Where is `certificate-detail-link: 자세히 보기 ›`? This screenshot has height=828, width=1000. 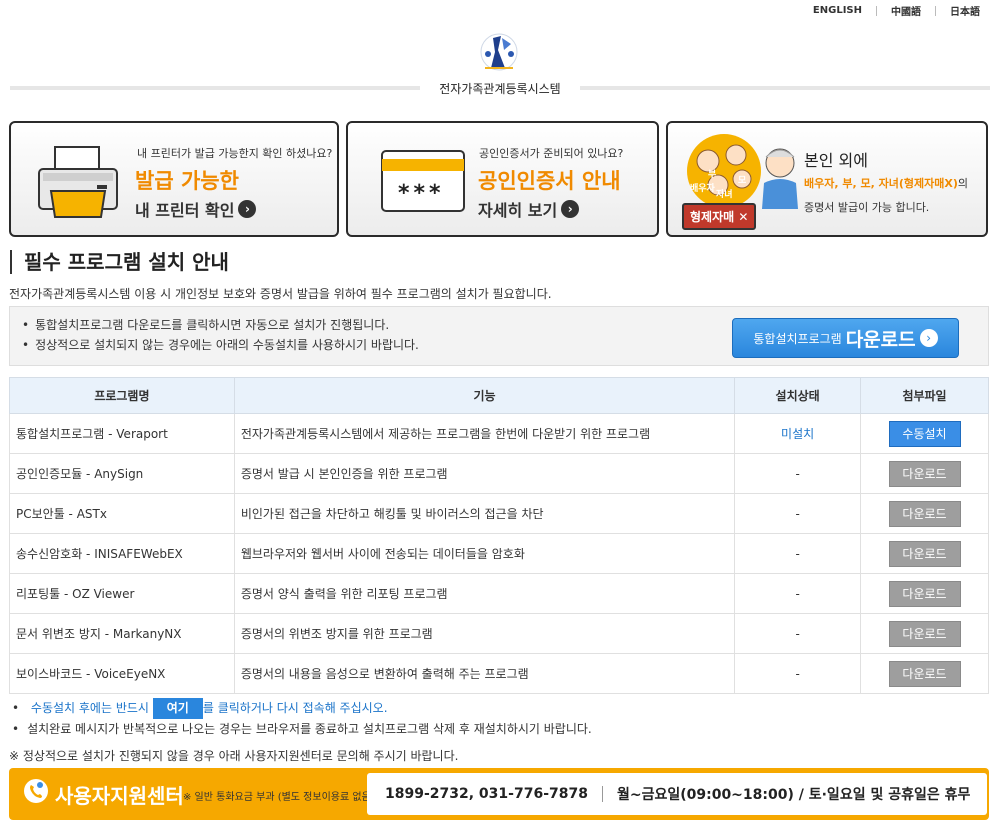 certificate-detail-link: 자세히 보기 › is located at coordinates (529, 209).